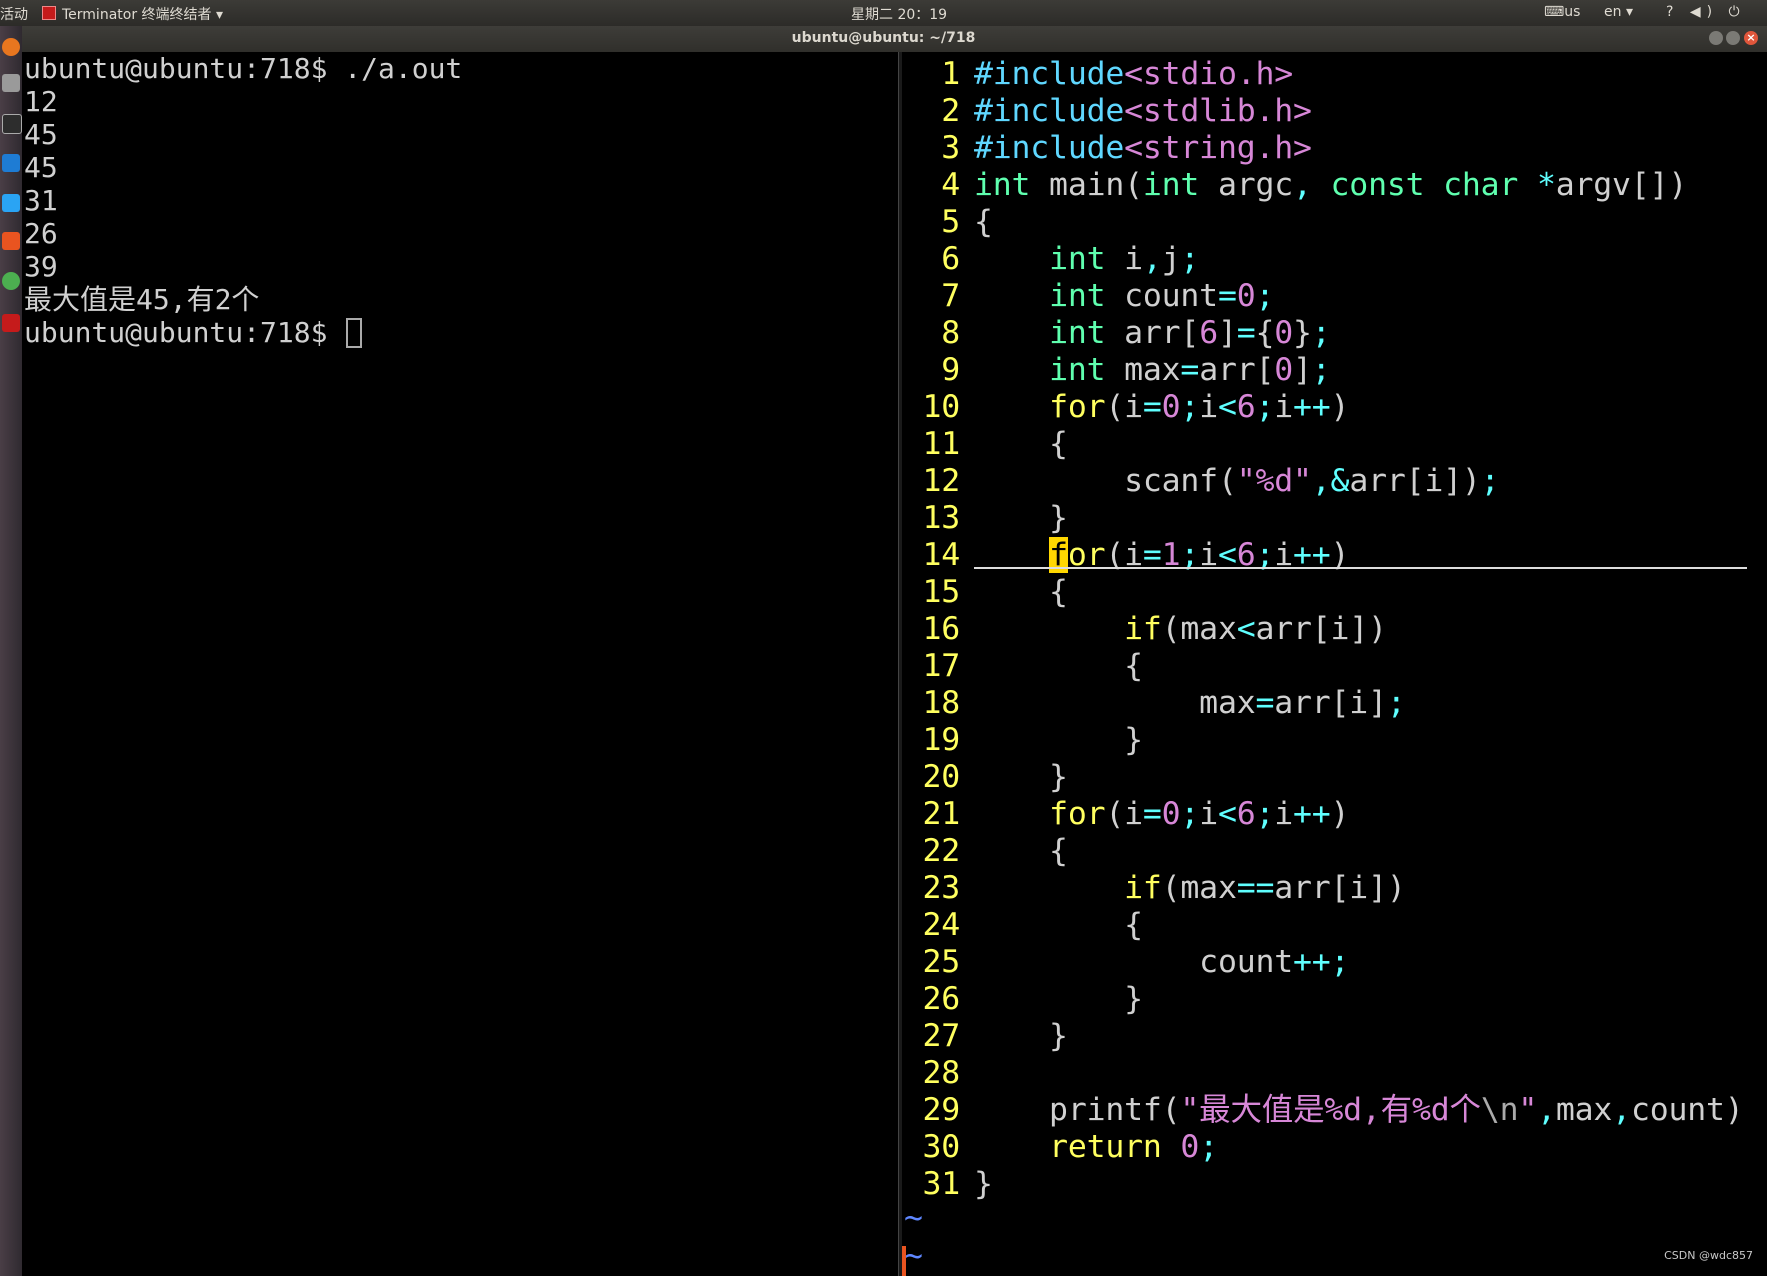  What do you see at coordinates (11, 281) in the screenshot?
I see `settings-icon` at bounding box center [11, 281].